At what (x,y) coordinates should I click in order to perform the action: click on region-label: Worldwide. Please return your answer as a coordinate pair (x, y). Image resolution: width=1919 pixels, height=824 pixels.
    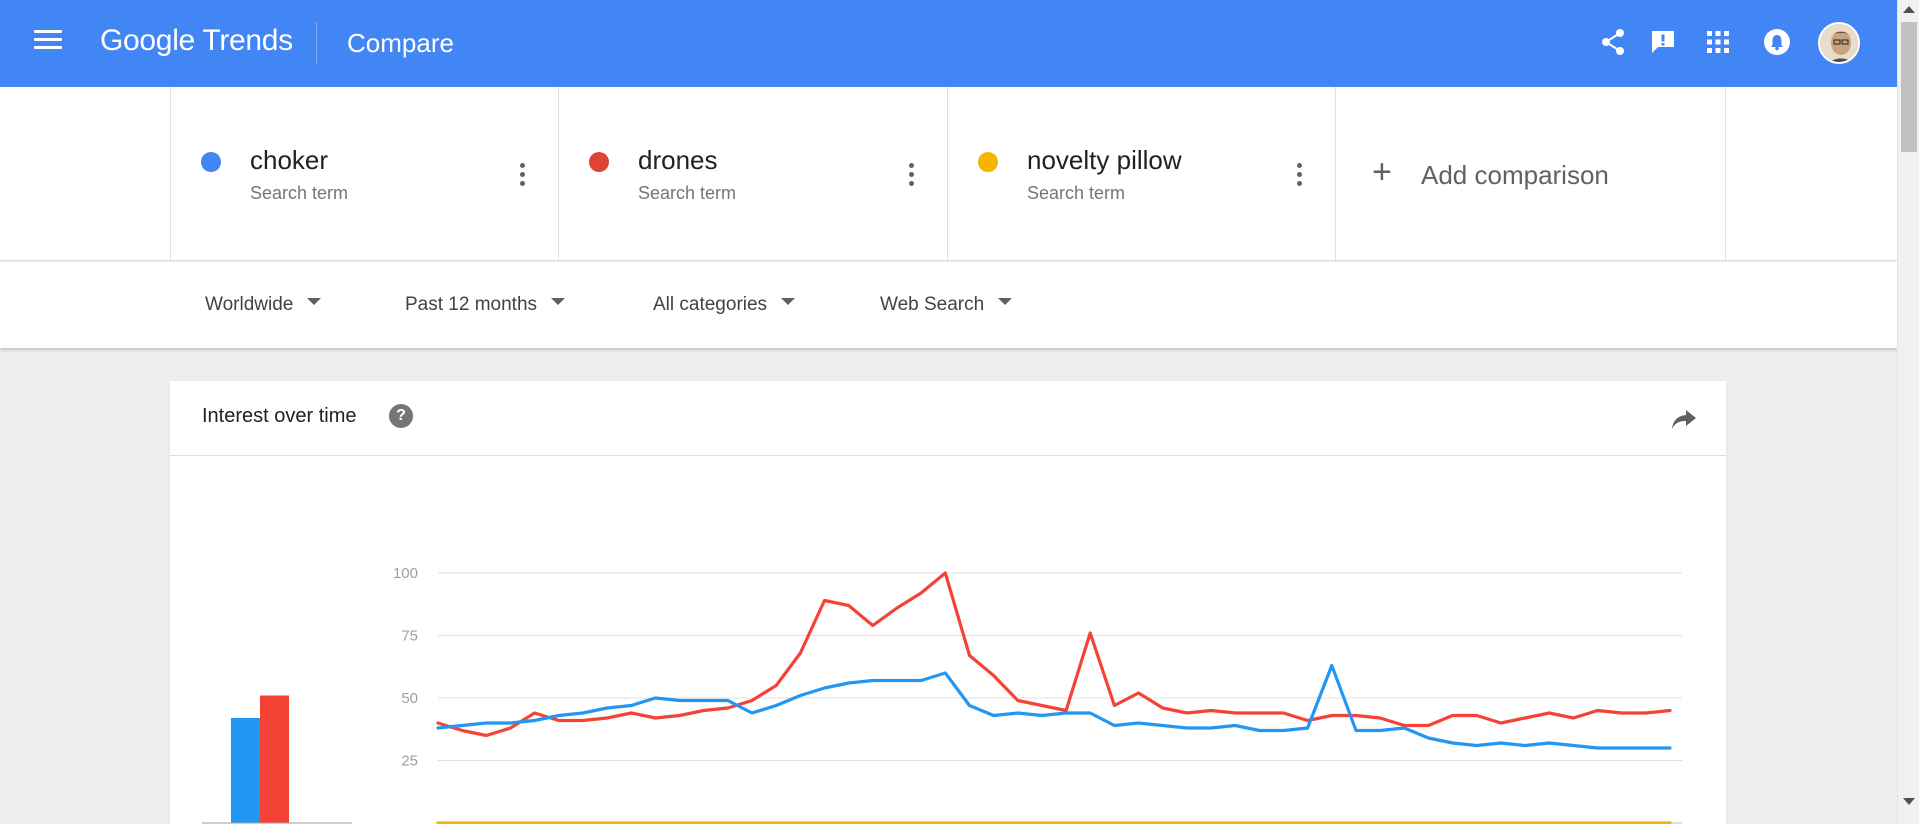
    Looking at the image, I should click on (249, 304).